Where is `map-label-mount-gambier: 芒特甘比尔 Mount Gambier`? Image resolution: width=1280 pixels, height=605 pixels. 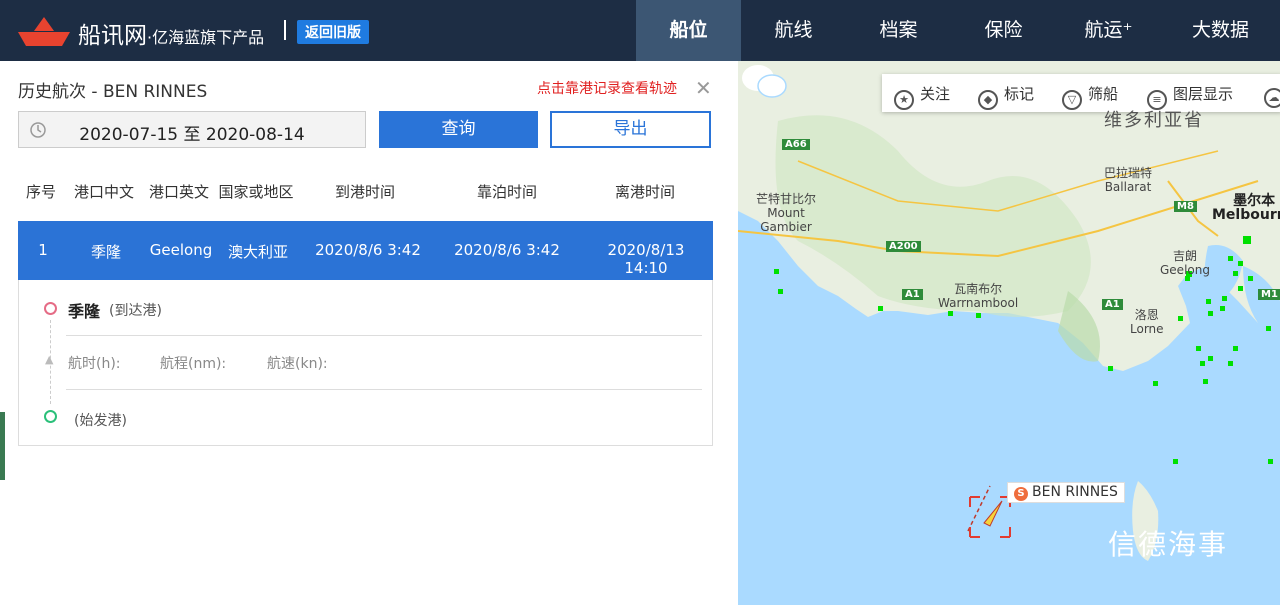
map-label-mount-gambier: 芒特甘比尔 Mount Gambier is located at coordinates (786, 213).